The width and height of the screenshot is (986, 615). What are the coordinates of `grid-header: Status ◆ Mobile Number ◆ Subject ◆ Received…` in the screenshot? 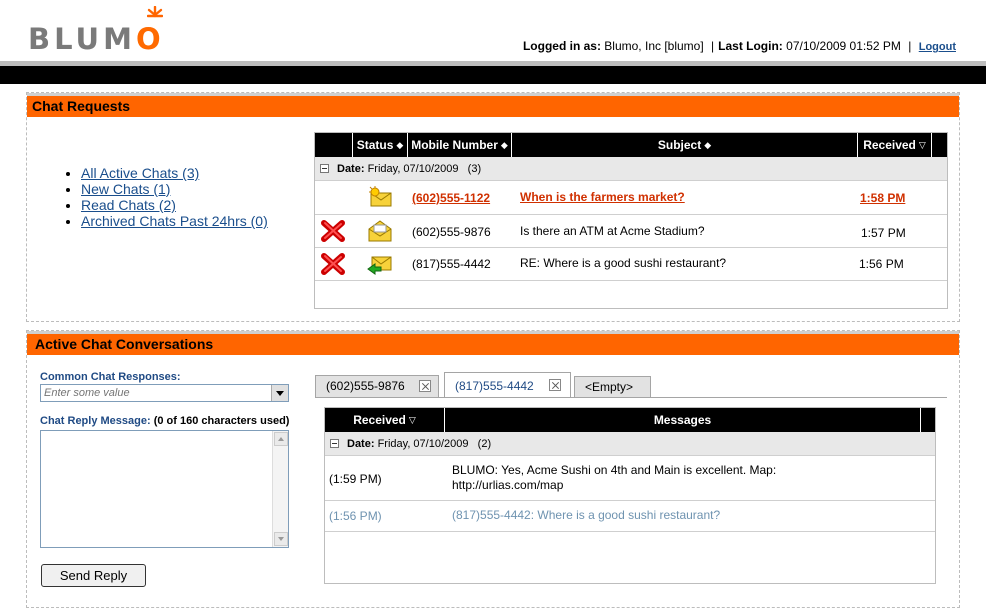 It's located at (631, 145).